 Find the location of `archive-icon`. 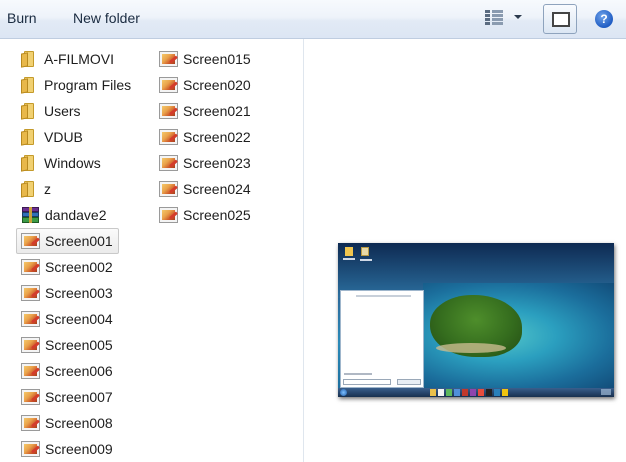

archive-icon is located at coordinates (30, 215).